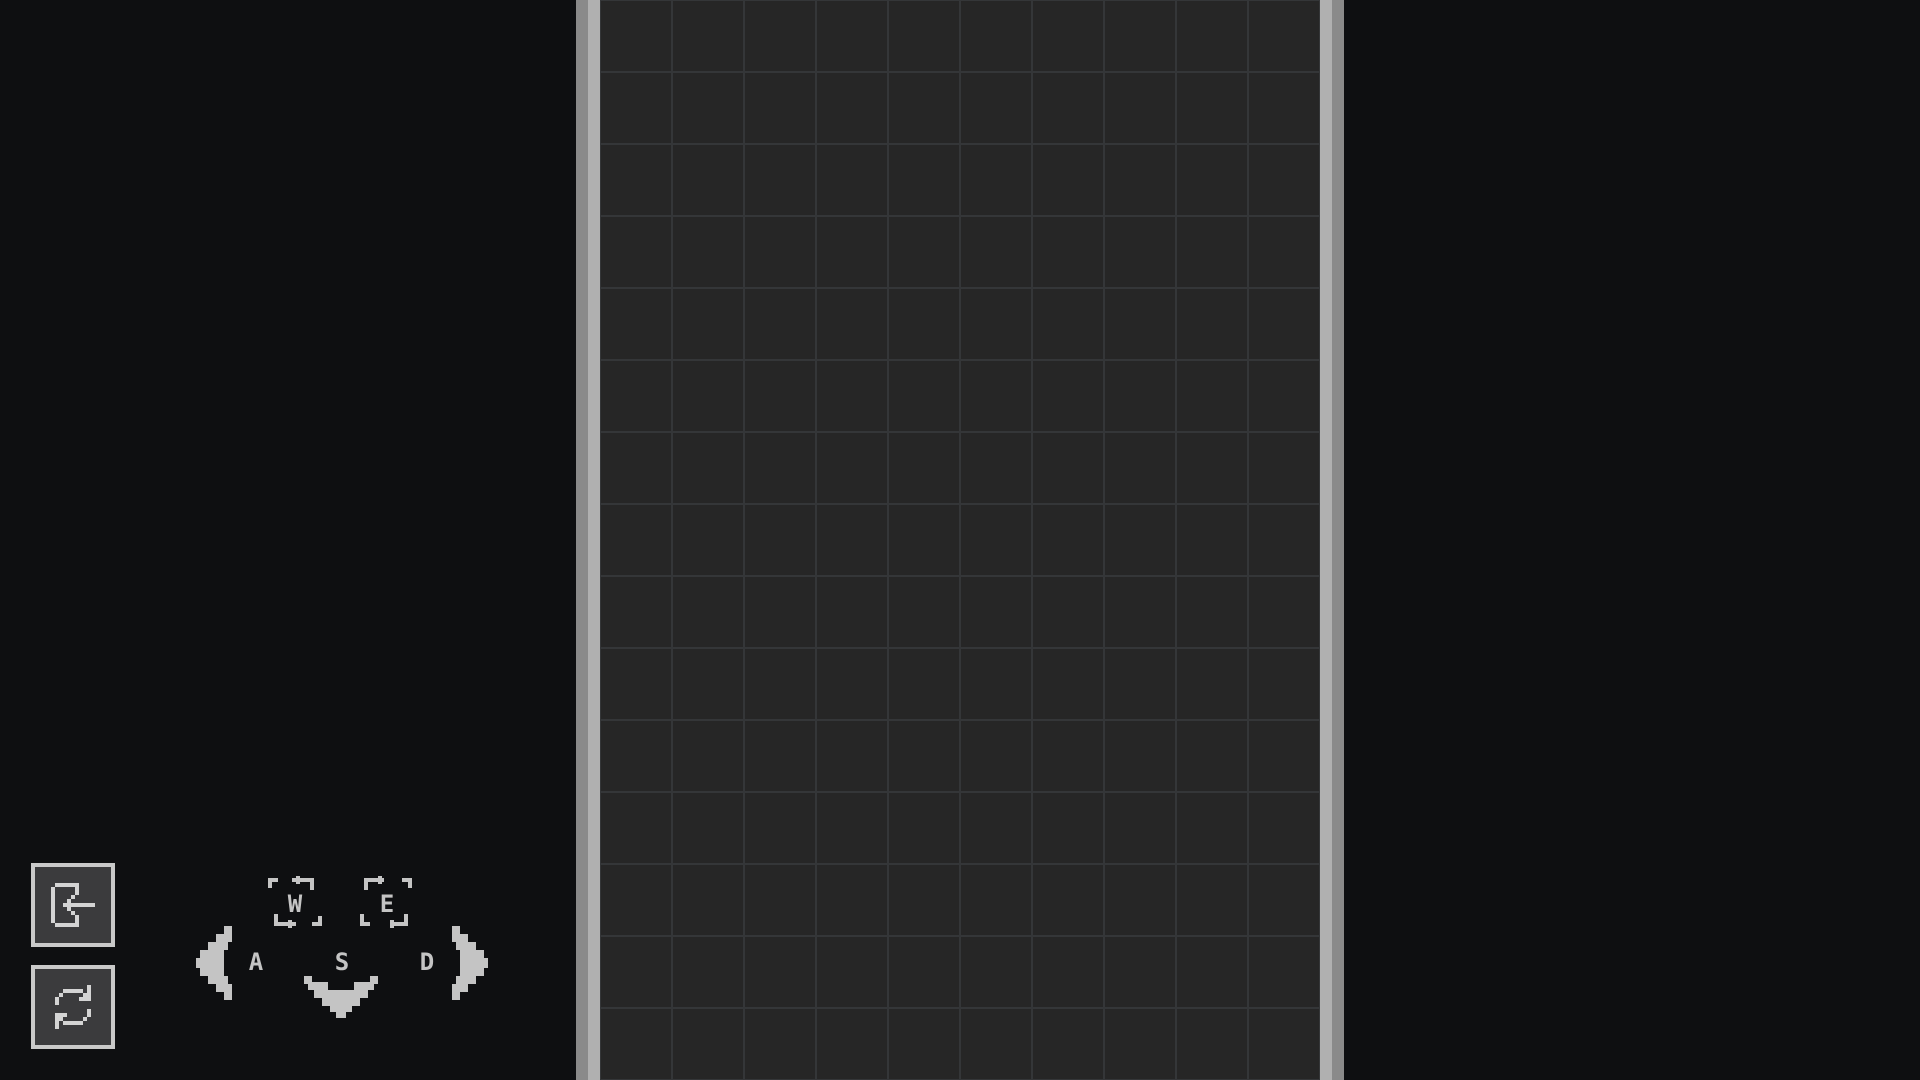 The height and width of the screenshot is (1080, 1920). I want to click on arrow-right-icon, so click(470, 963).